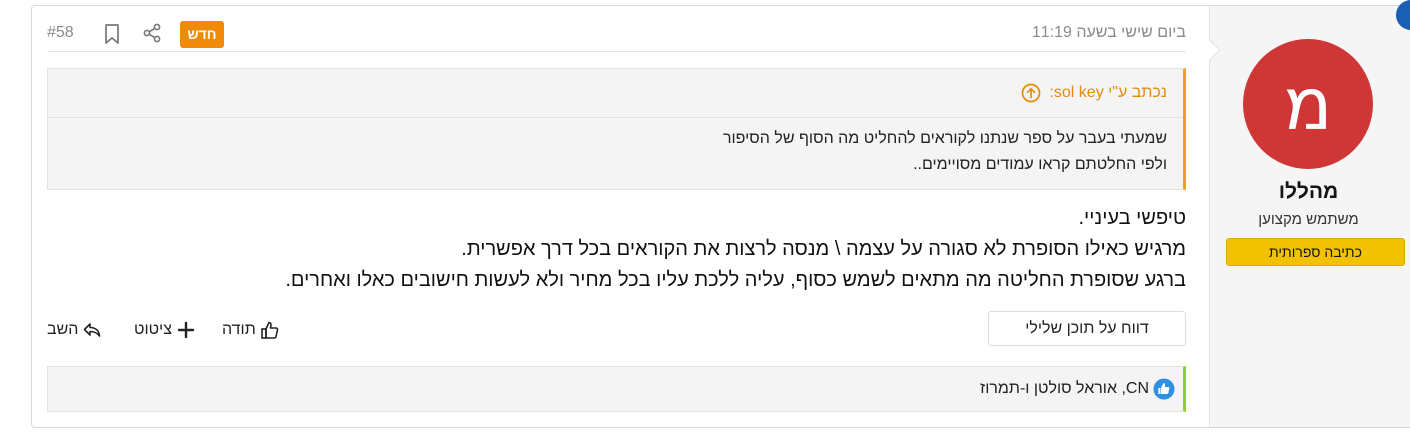 The image size is (1410, 432). I want to click on quote-attribution: נכתב ע"י sol key:, so click(615, 93).